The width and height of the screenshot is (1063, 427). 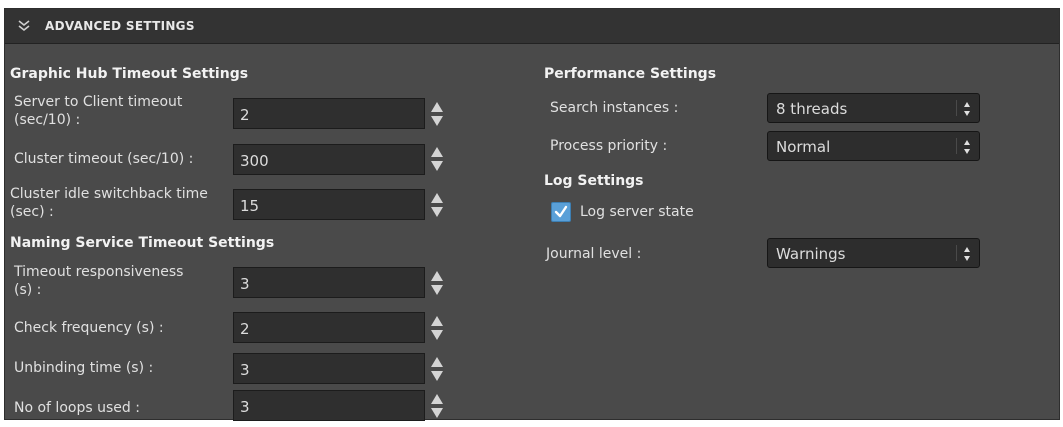 I want to click on timeout-responsiveness-input: 3, so click(x=329, y=282).